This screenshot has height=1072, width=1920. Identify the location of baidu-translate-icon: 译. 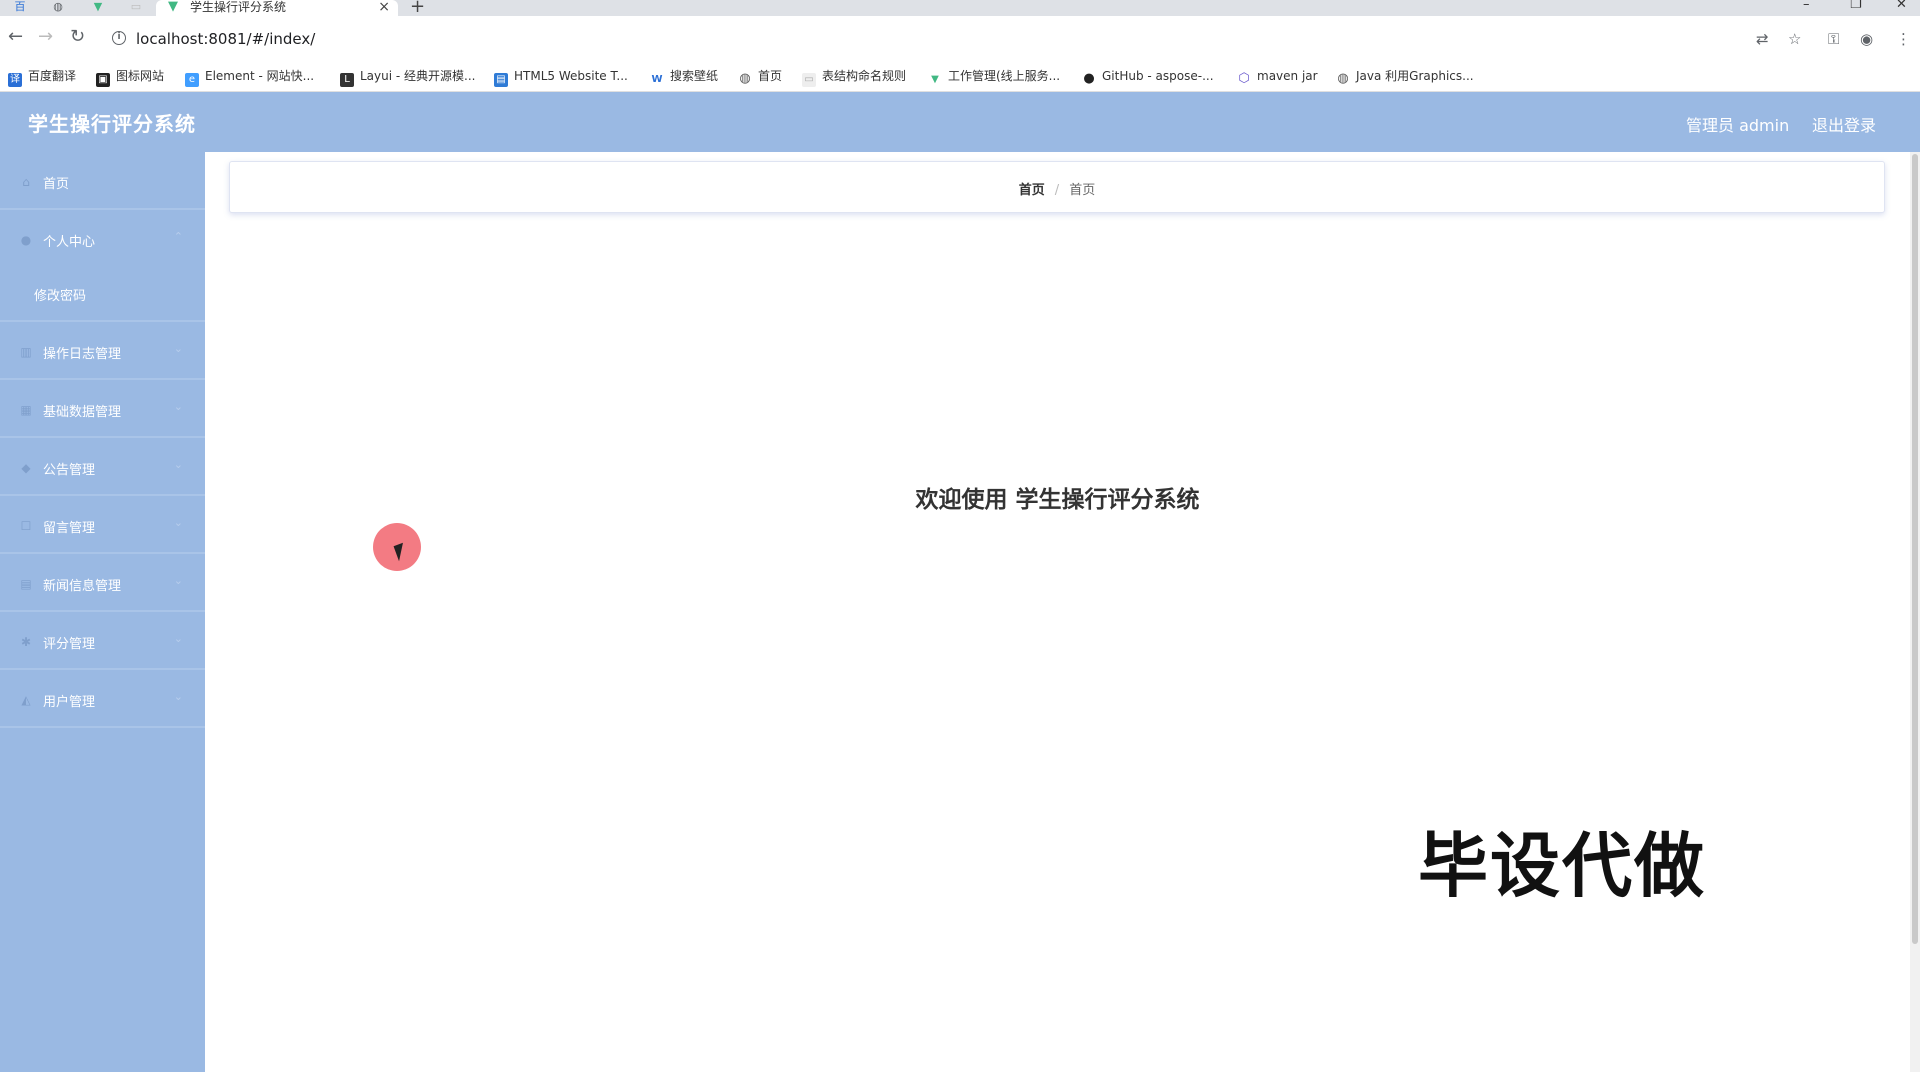
(15, 80).